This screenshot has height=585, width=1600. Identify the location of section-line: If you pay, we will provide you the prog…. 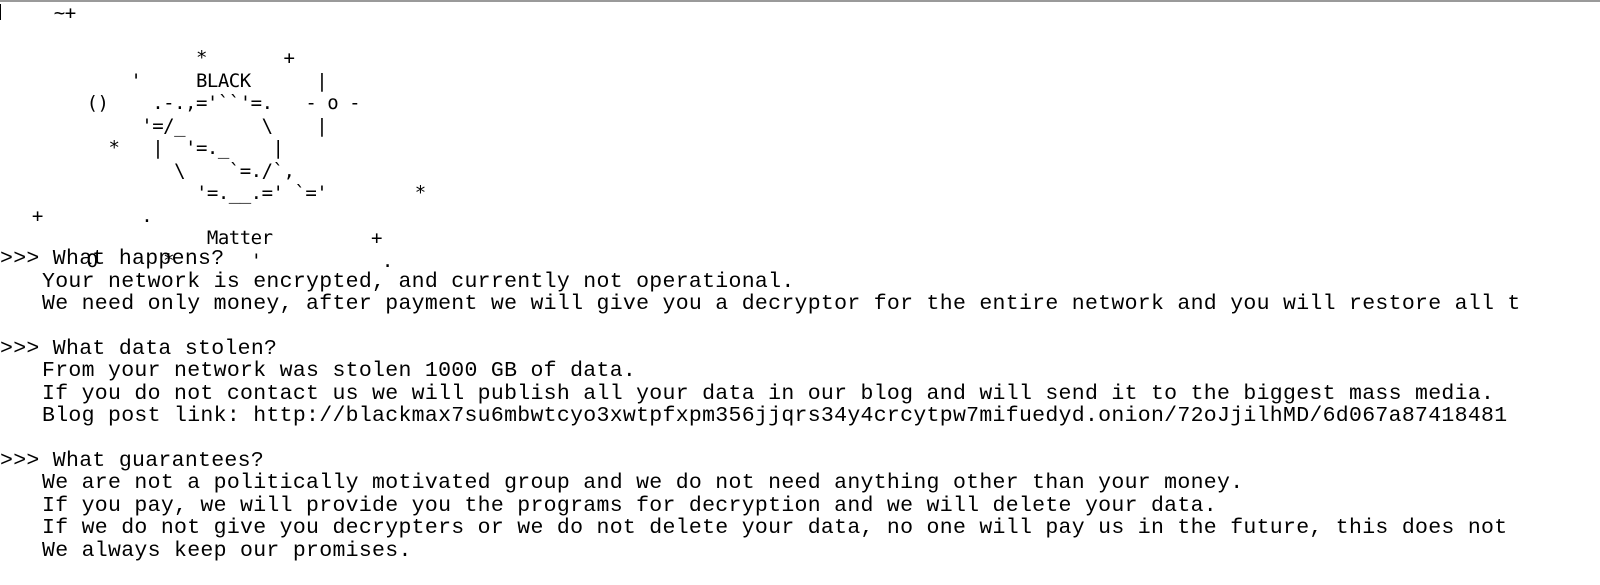
(629, 505).